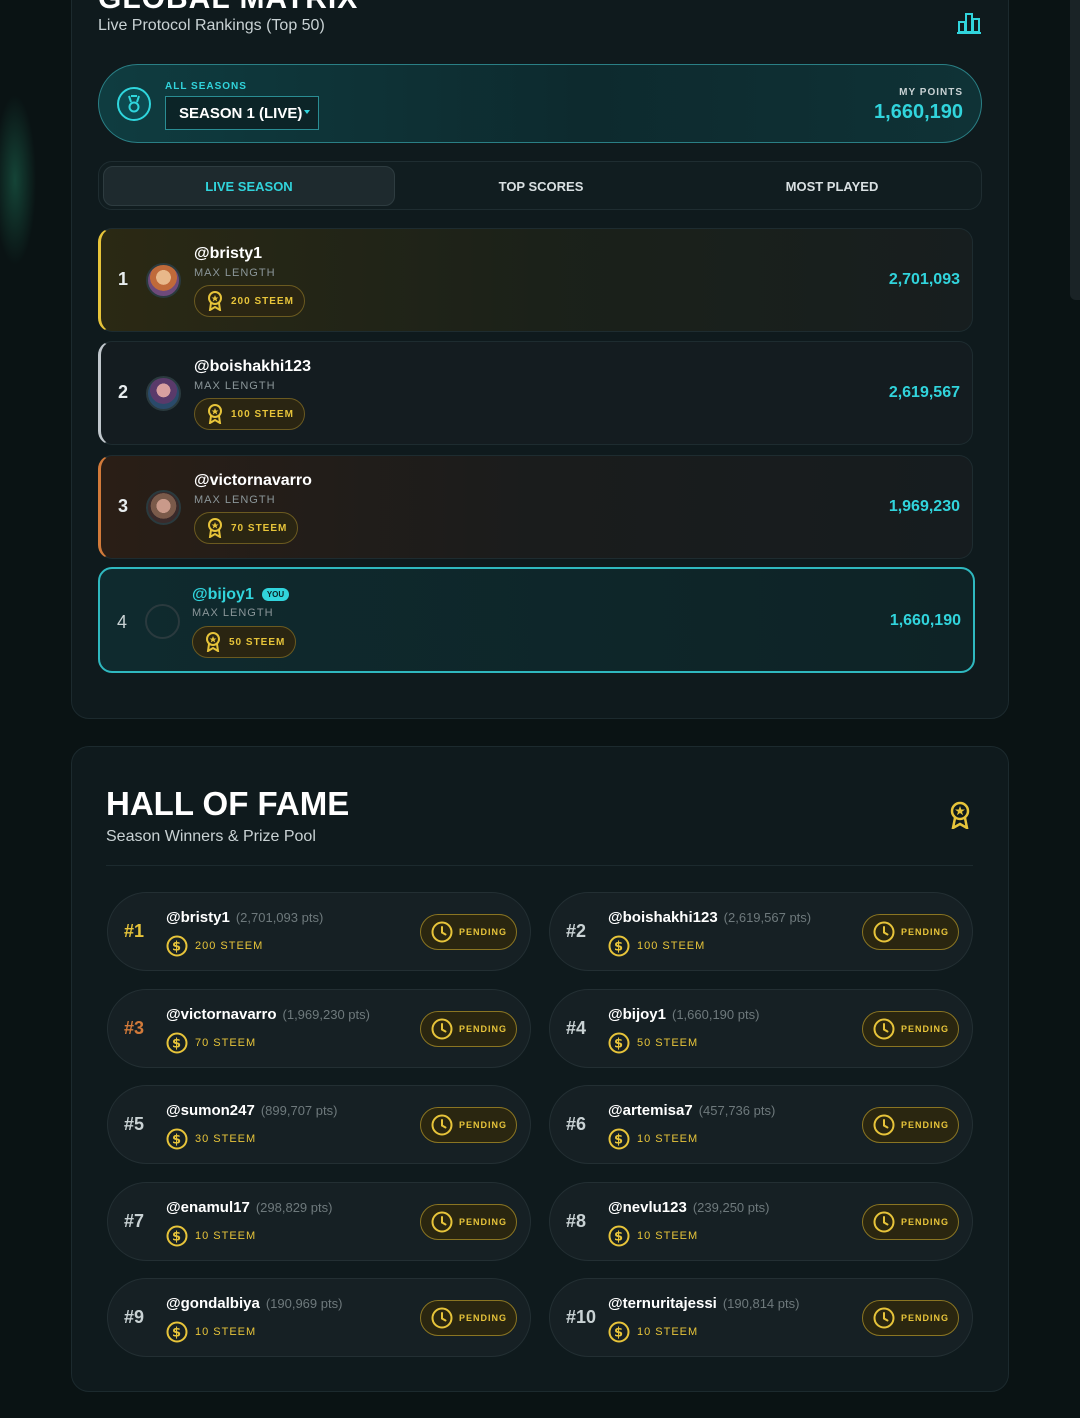 The width and height of the screenshot is (1080, 1418). Describe the element at coordinates (319, 1124) in the screenshot. I see `winner-card: #5 @sumon247 (899,707 pts) $30 STEEM PENDING` at that location.